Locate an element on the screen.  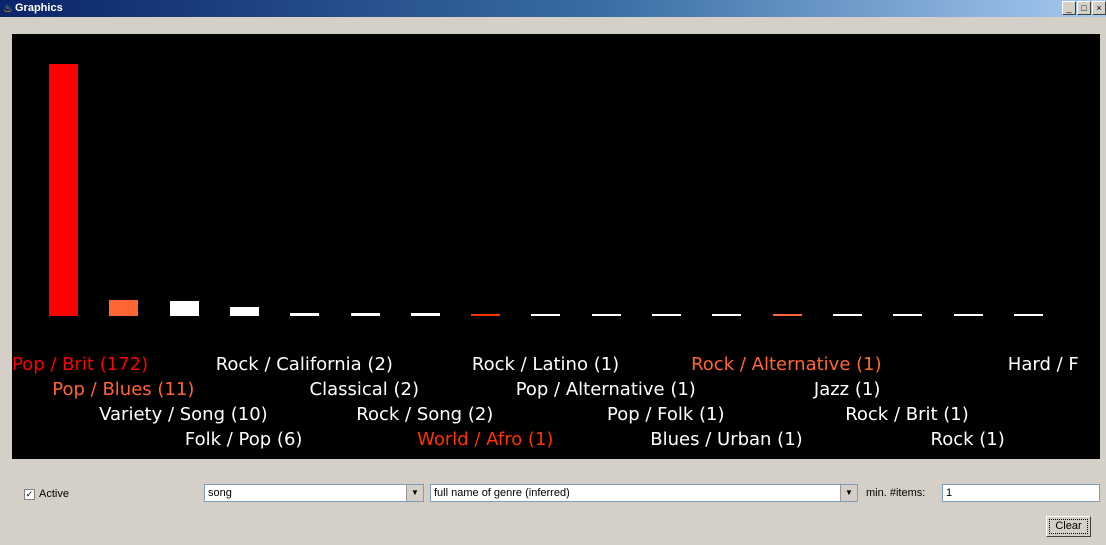
genre-attribute-value: full name of genre (inferred) is located at coordinates (502, 493).